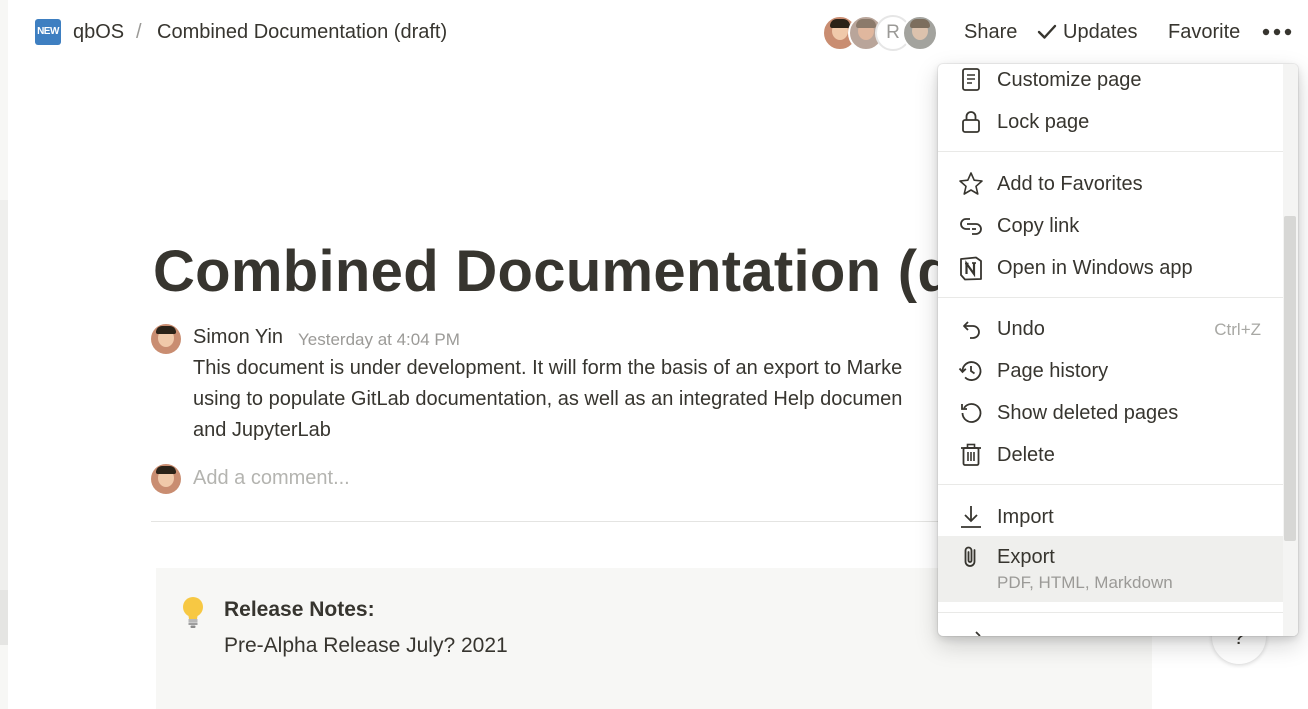 This screenshot has width=1308, height=709. I want to click on breadcrumb-page: Combined Documentation (draft), so click(302, 32).